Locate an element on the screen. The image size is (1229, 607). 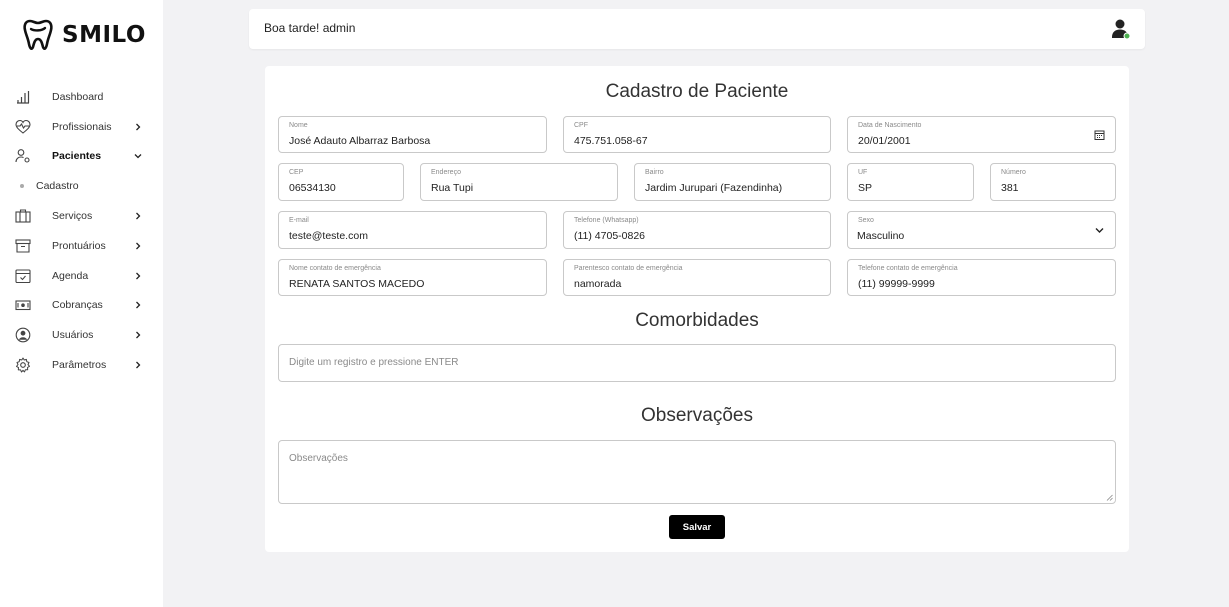
brand-logo: SMILO is located at coordinates (84, 35).